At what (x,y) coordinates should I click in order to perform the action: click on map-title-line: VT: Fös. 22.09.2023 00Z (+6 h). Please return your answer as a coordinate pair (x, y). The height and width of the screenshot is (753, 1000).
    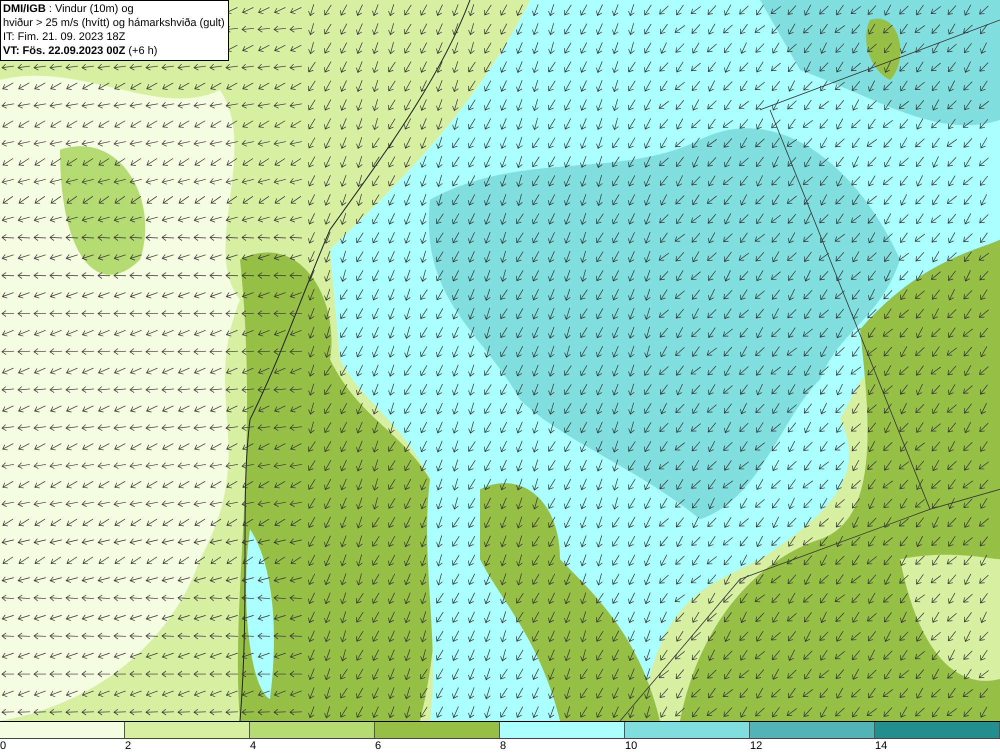
    Looking at the image, I should click on (80, 51).